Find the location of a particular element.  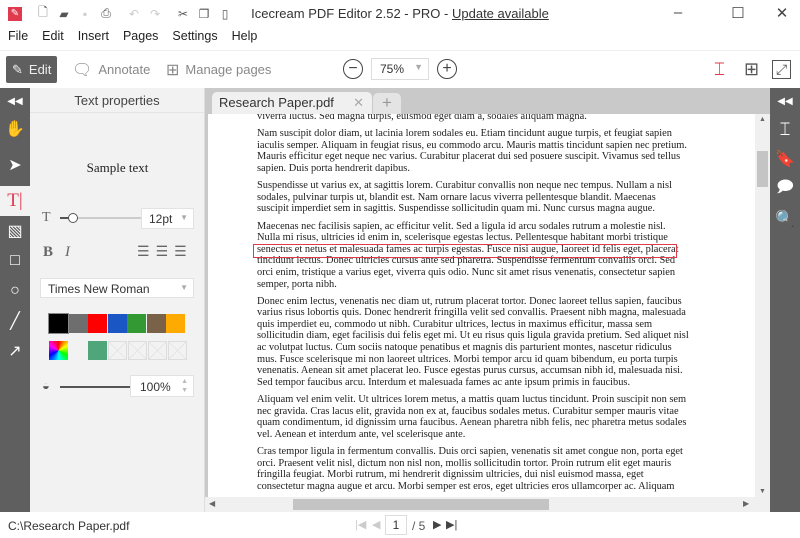

chevron-down-icon: ▼ is located at coordinates (184, 217).